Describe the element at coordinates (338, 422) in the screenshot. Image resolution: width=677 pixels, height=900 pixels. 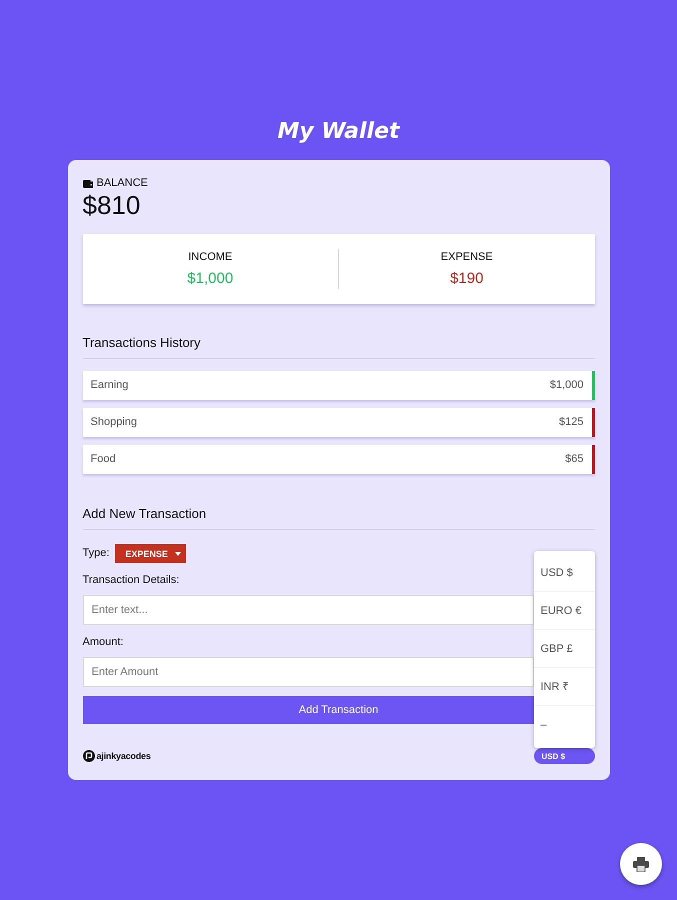
I see `transaction-row: Shopping $125` at that location.